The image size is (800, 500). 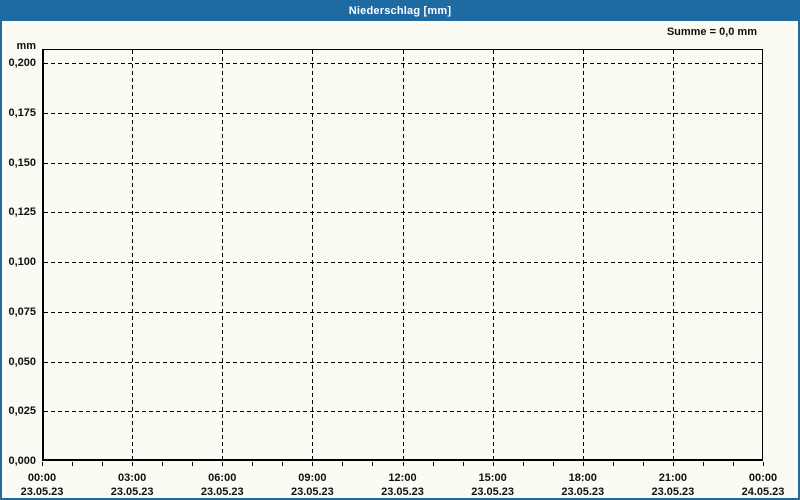 I want to click on y-tick-label: 0,100, so click(x=22, y=262).